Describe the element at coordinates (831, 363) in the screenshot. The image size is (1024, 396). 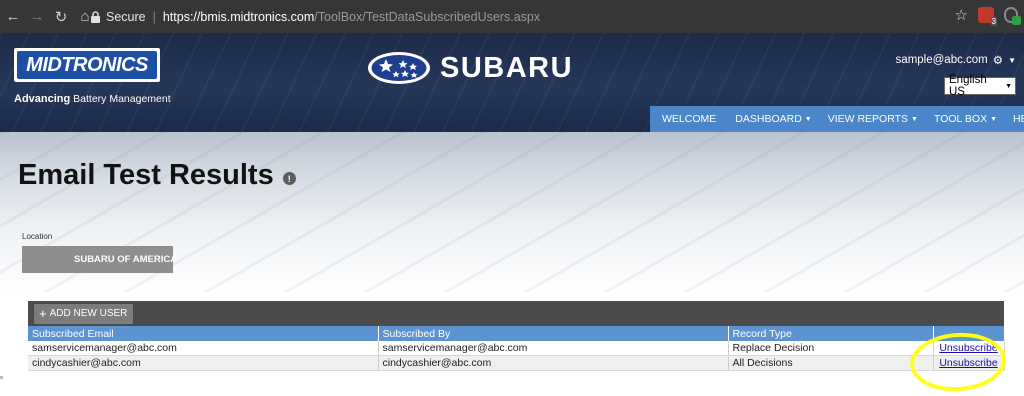
I see `cell-record-type: All Decisions` at that location.